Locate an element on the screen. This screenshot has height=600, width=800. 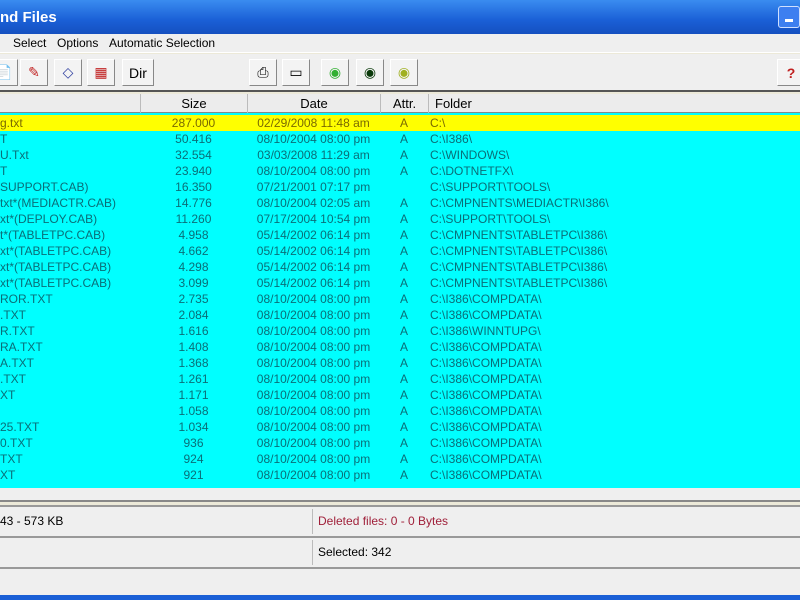
header-date: Date is located at coordinates (313, 103).